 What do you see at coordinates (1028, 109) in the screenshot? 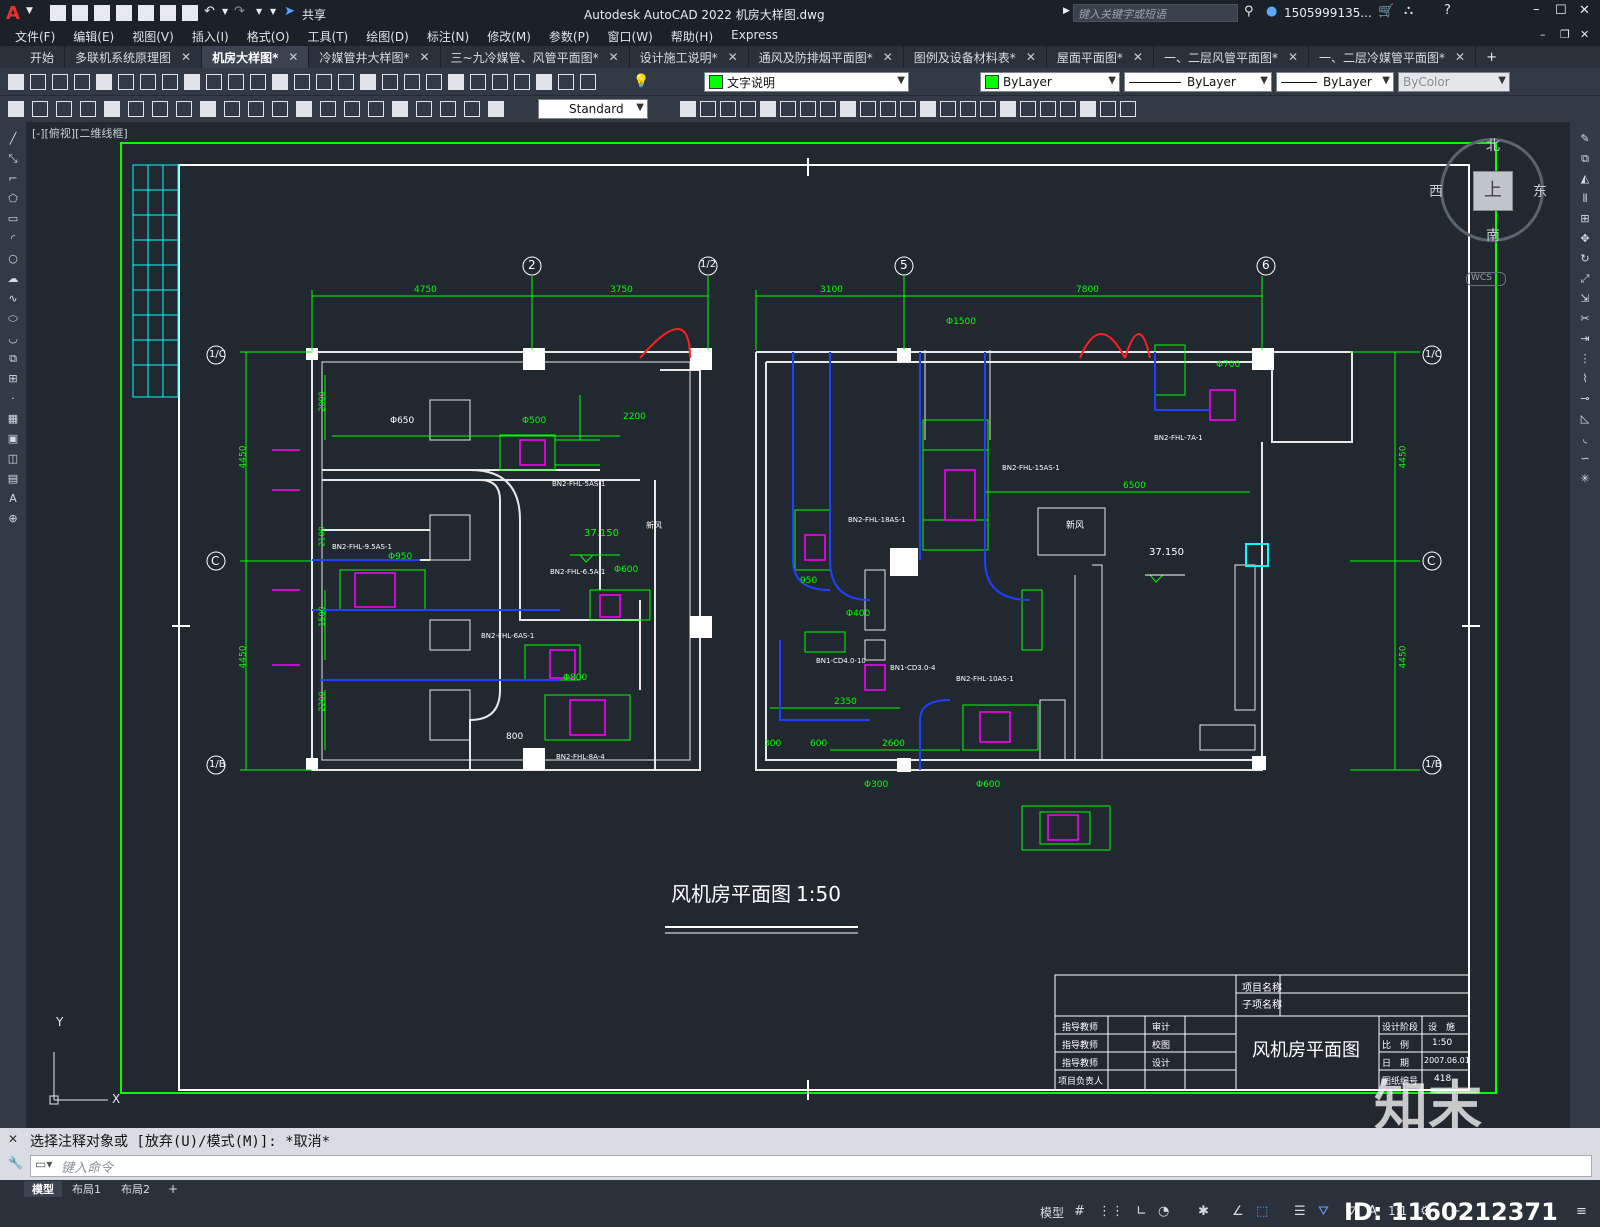
I see `layer-fade-icon` at bounding box center [1028, 109].